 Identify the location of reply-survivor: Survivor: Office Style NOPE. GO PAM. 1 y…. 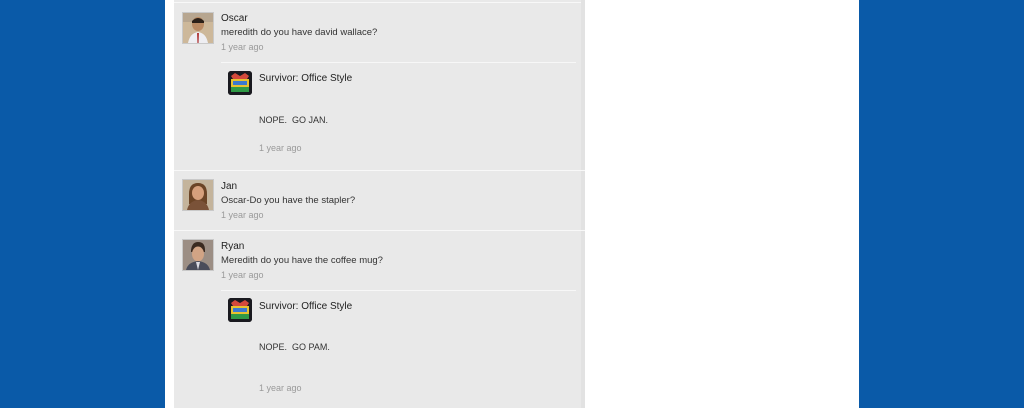
(398, 349).